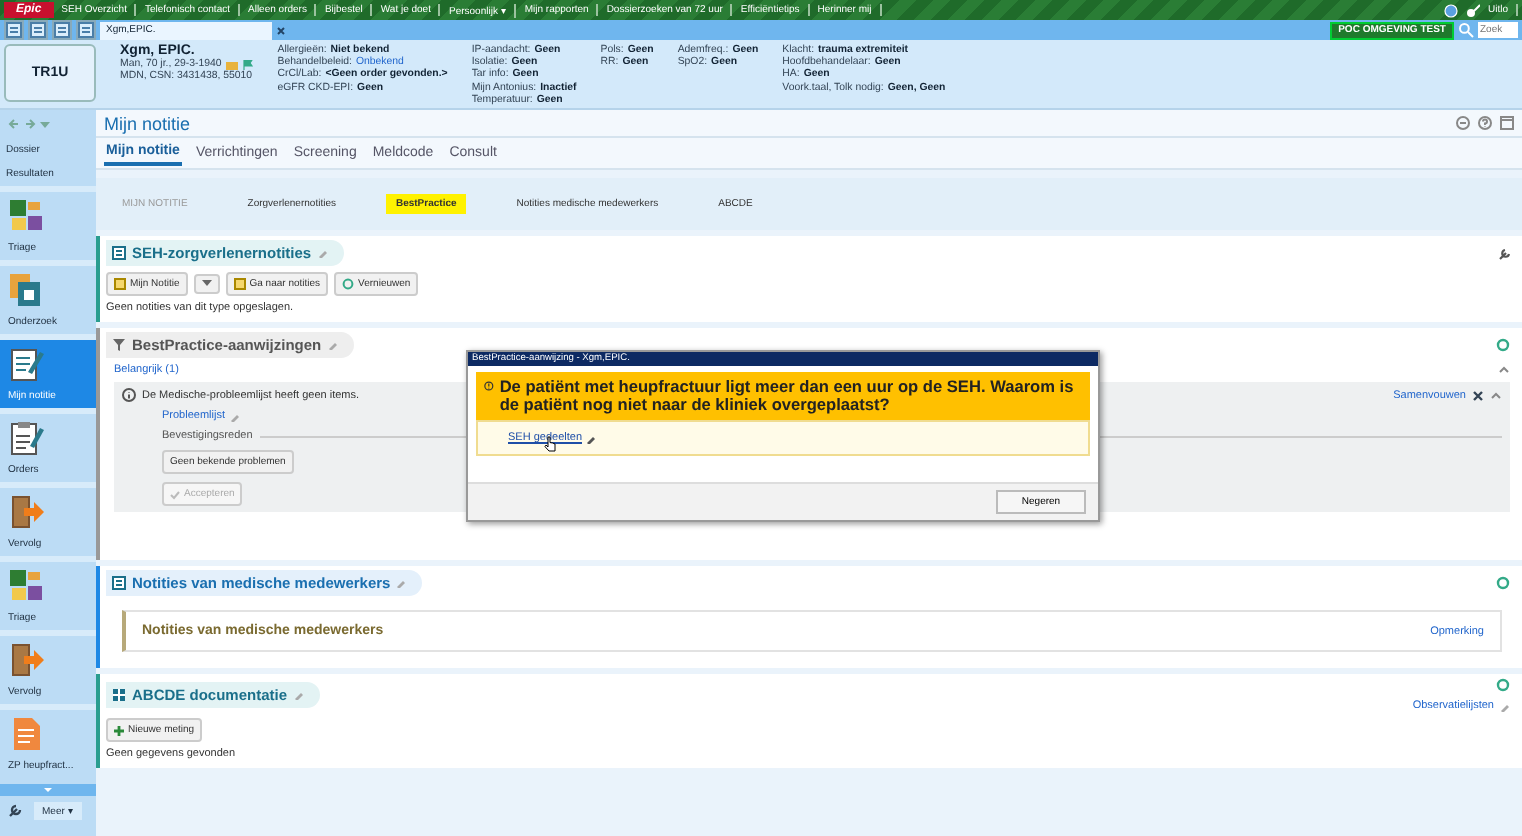  Describe the element at coordinates (591, 438) in the screenshot. I see `pencil-icon` at that location.